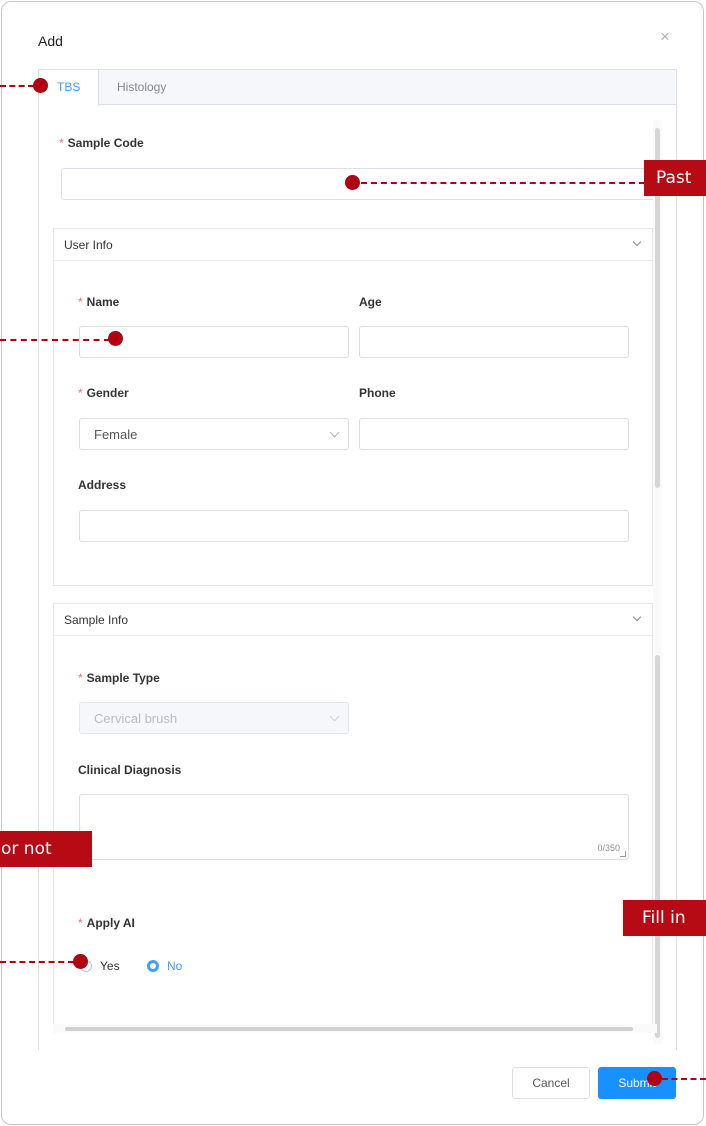 The image size is (706, 1126). Describe the element at coordinates (164, 966) in the screenshot. I see `apply-ai-no-radio: No` at that location.